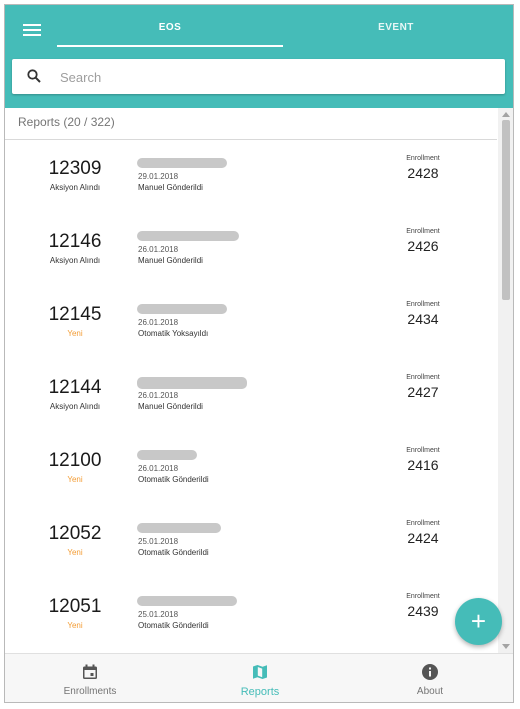 Image resolution: width=520 pixels, height=709 pixels. What do you see at coordinates (158, 176) in the screenshot?
I see `report-date: 29.01.2018` at bounding box center [158, 176].